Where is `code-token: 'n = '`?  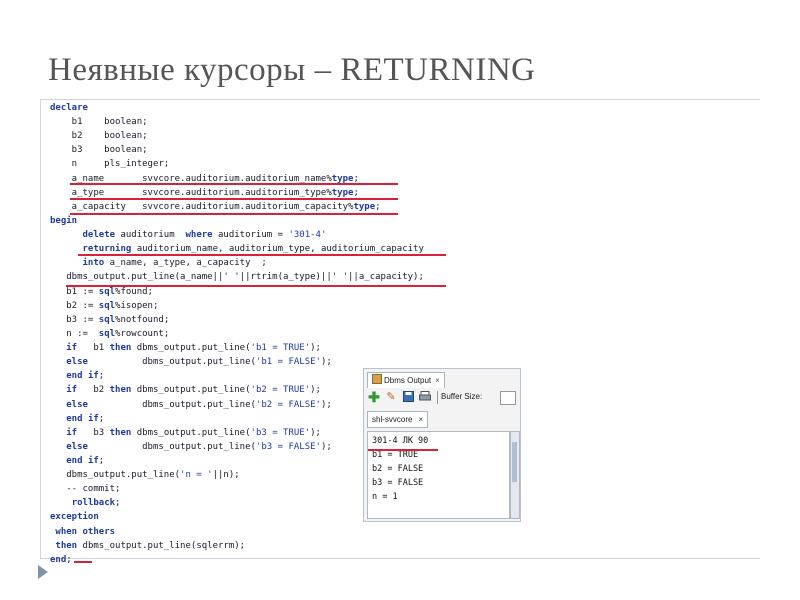 code-token: 'n = ' is located at coordinates (196, 475).